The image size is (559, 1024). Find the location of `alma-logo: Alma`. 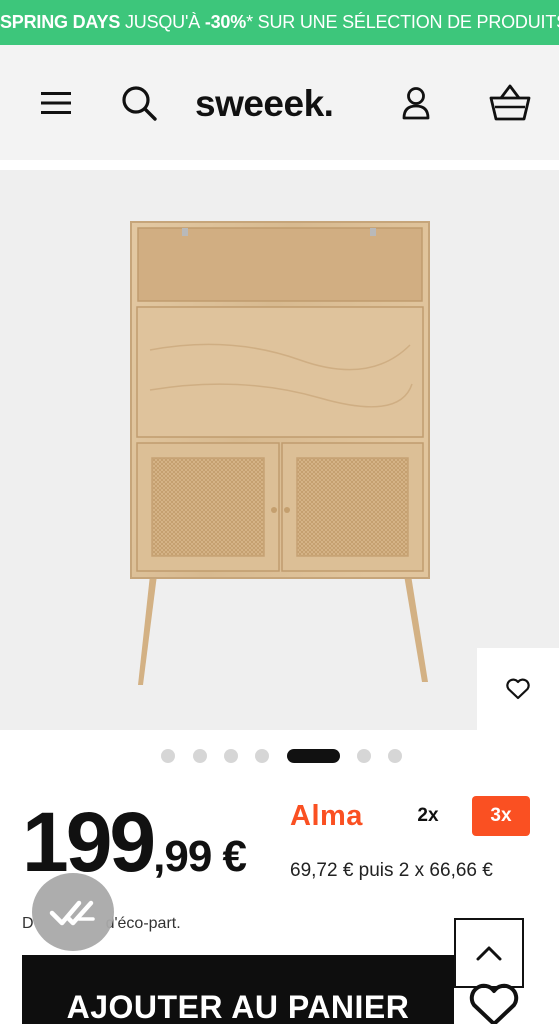

alma-logo: Alma is located at coordinates (326, 816).